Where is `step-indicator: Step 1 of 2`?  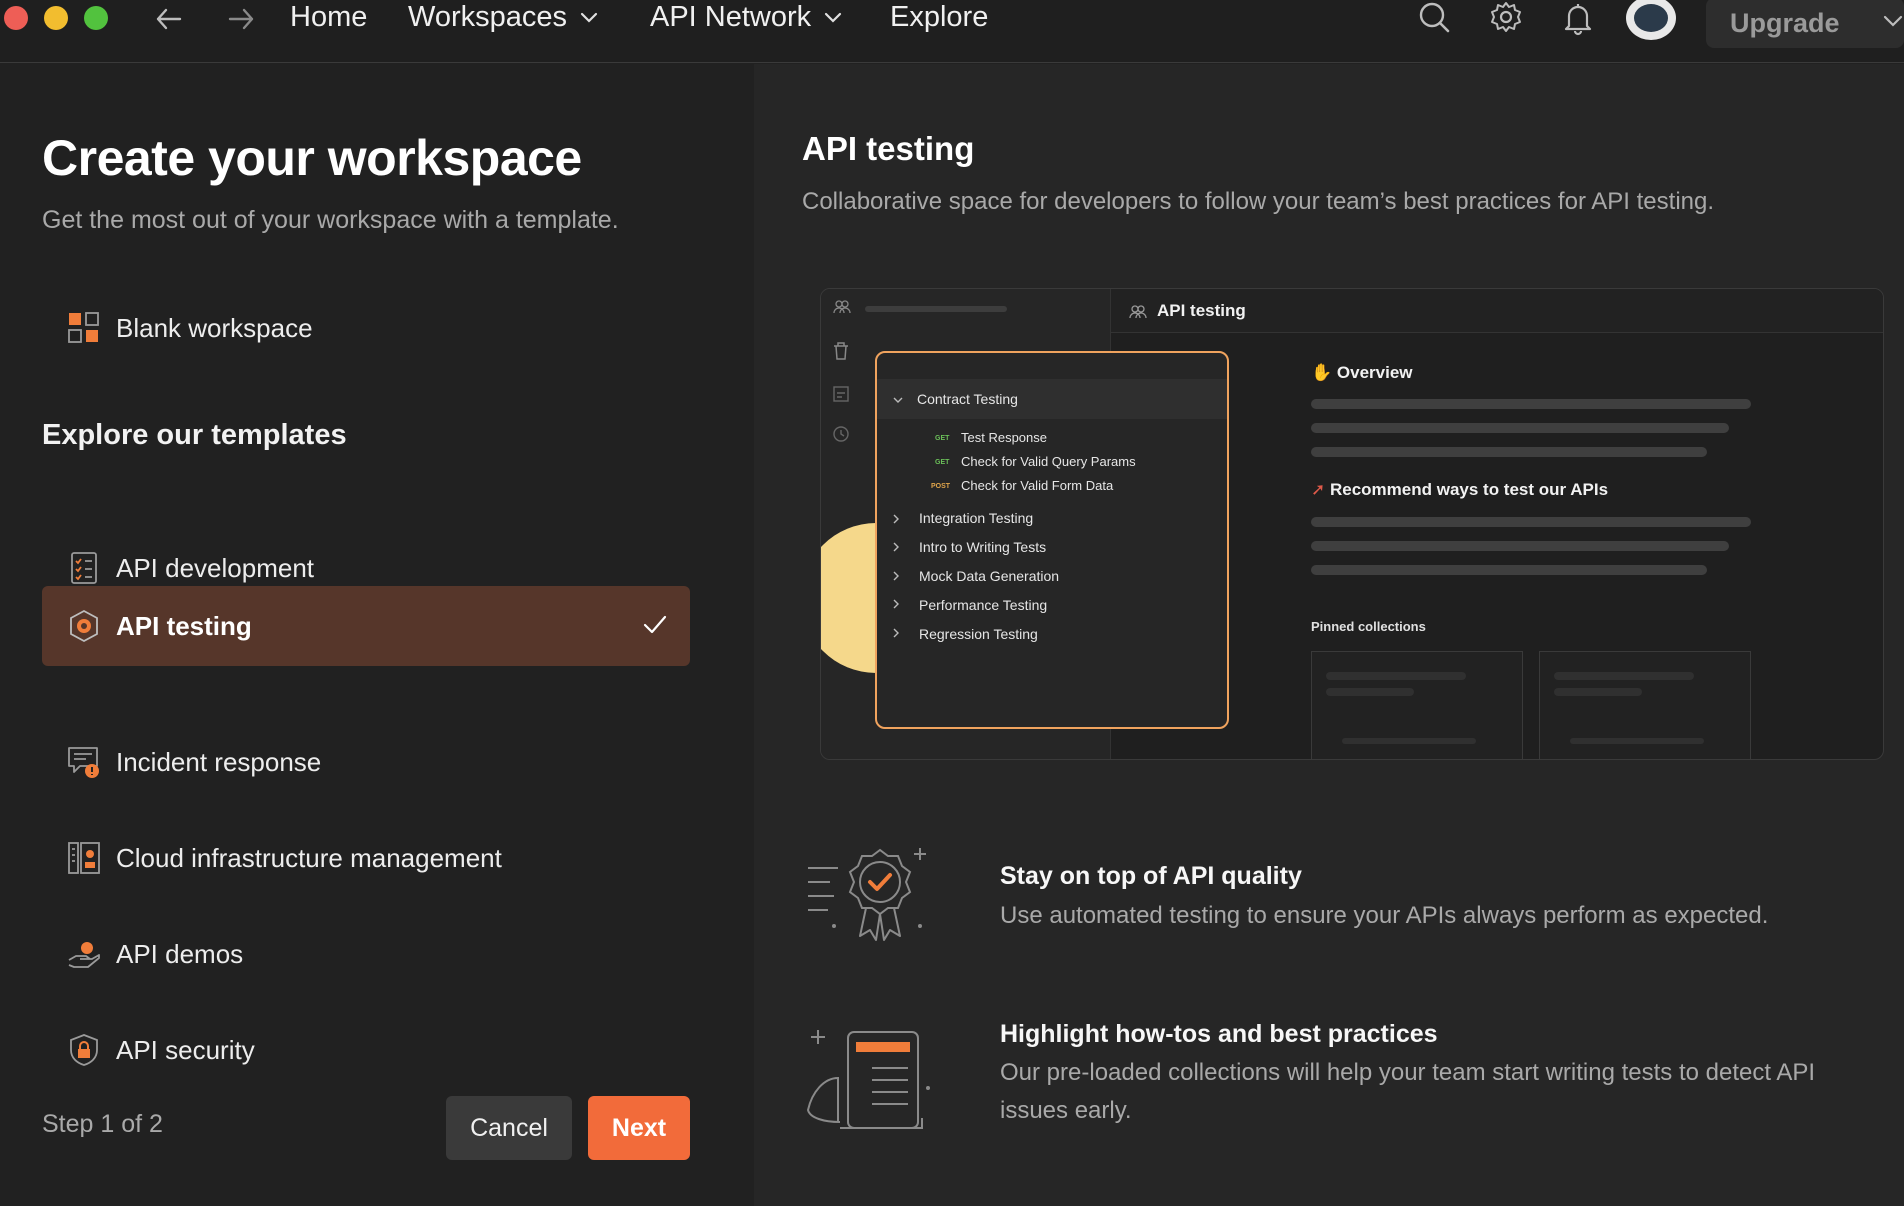
step-indicator: Step 1 of 2 is located at coordinates (102, 1124).